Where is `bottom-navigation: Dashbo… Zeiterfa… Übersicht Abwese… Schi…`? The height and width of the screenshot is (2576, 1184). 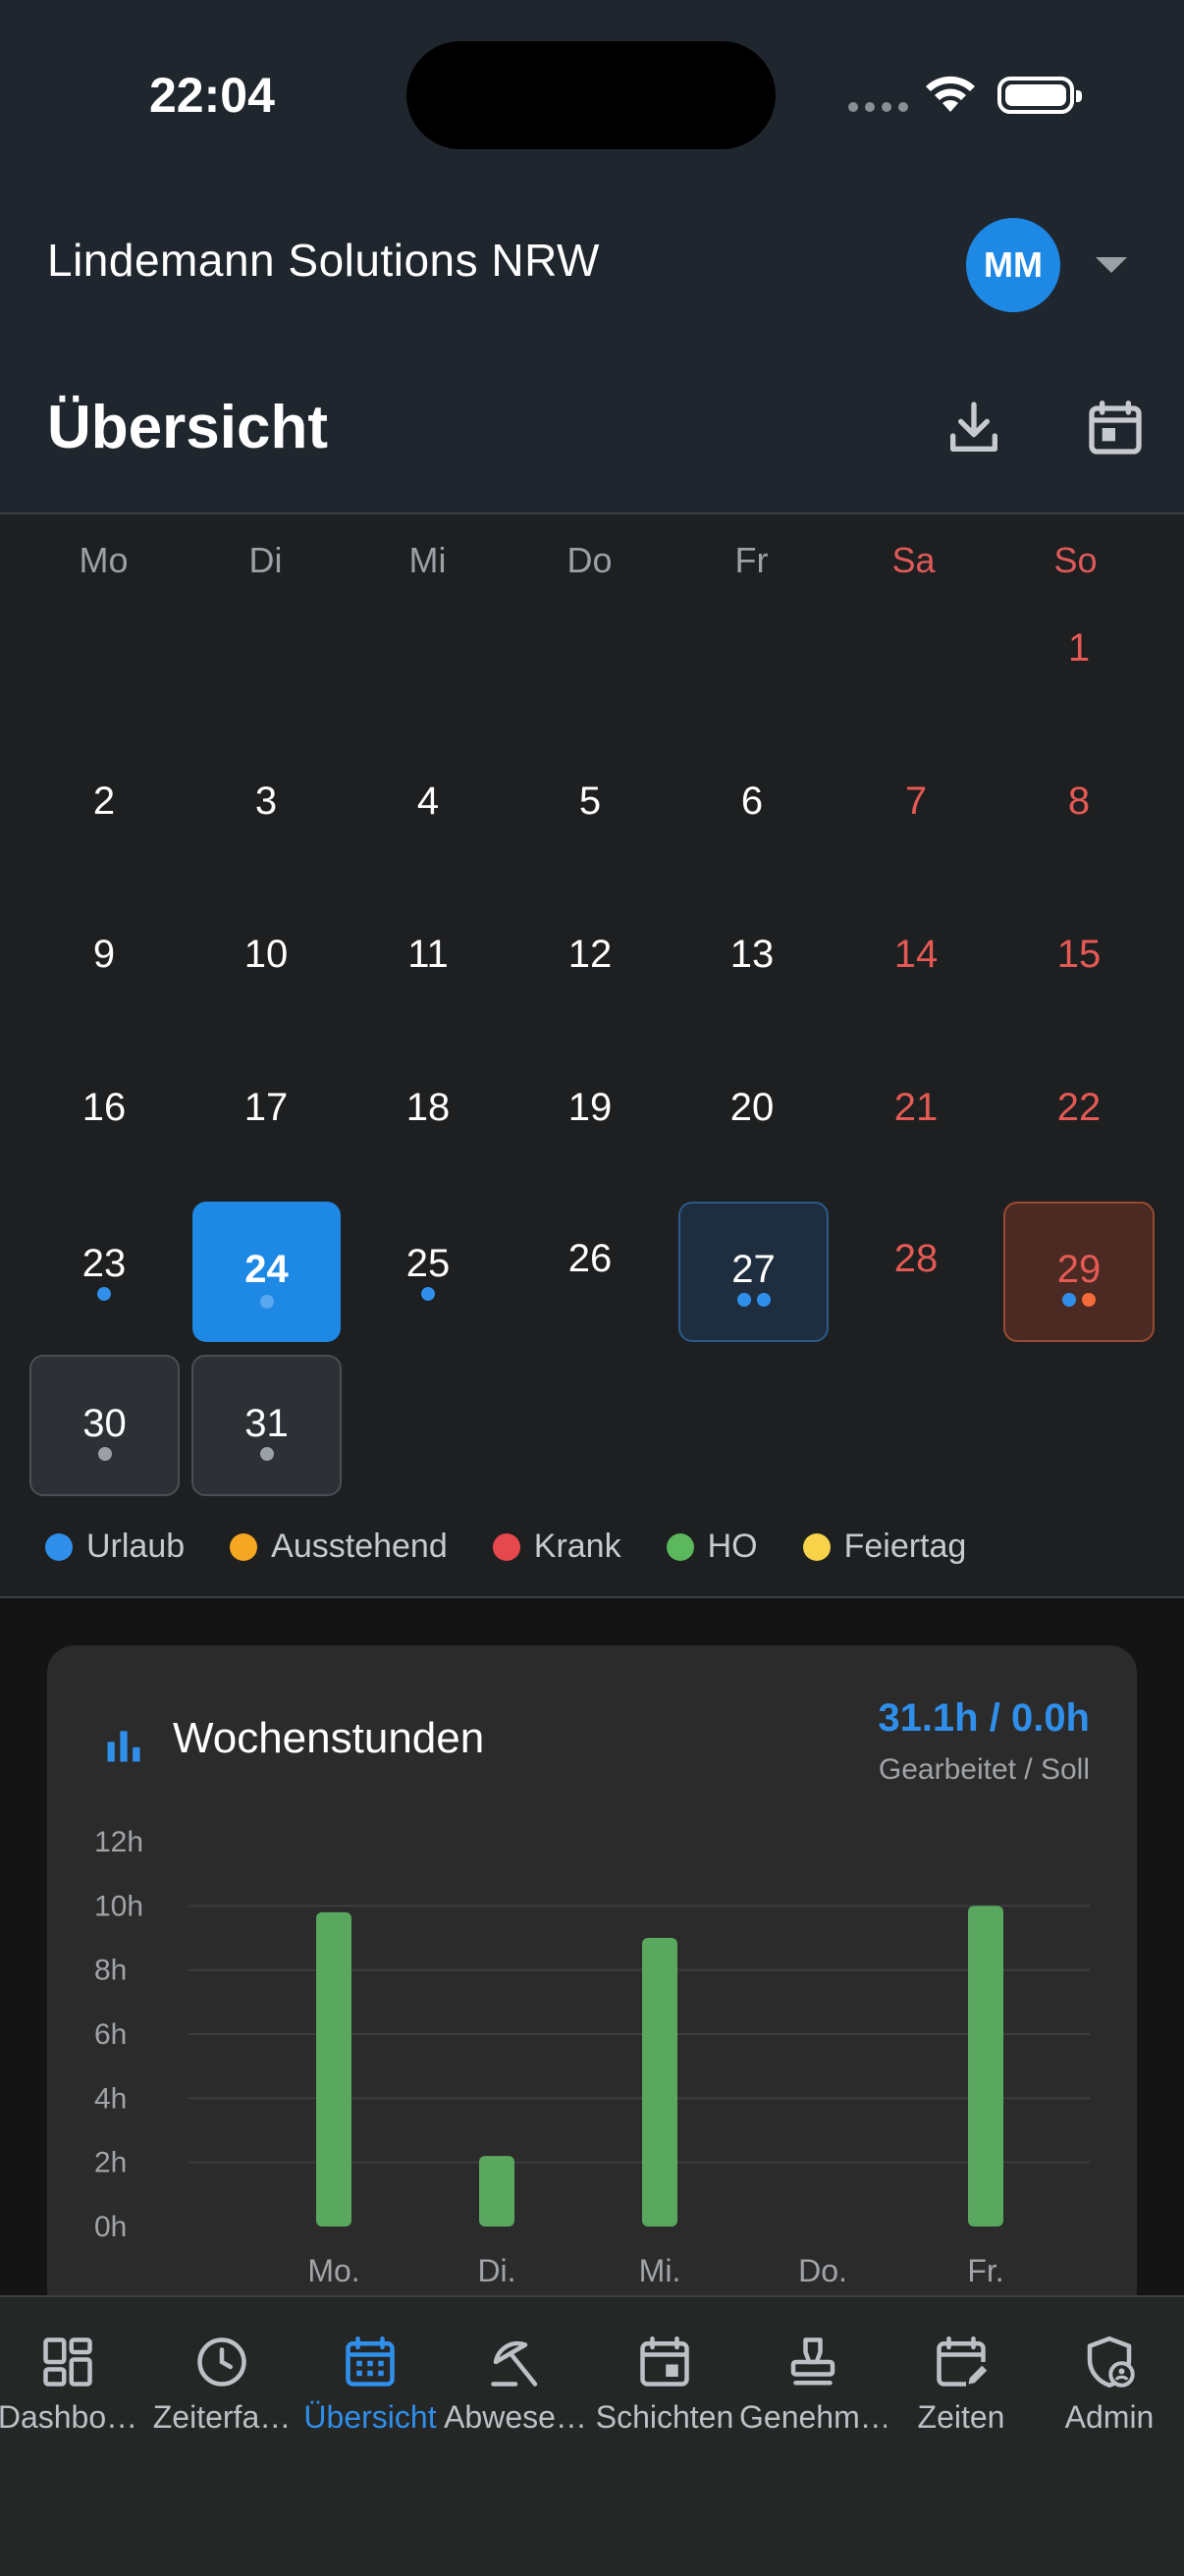
bottom-navigation: Dashbo… Zeiterfa… Übersicht Abwese… Schi… is located at coordinates (592, 2435).